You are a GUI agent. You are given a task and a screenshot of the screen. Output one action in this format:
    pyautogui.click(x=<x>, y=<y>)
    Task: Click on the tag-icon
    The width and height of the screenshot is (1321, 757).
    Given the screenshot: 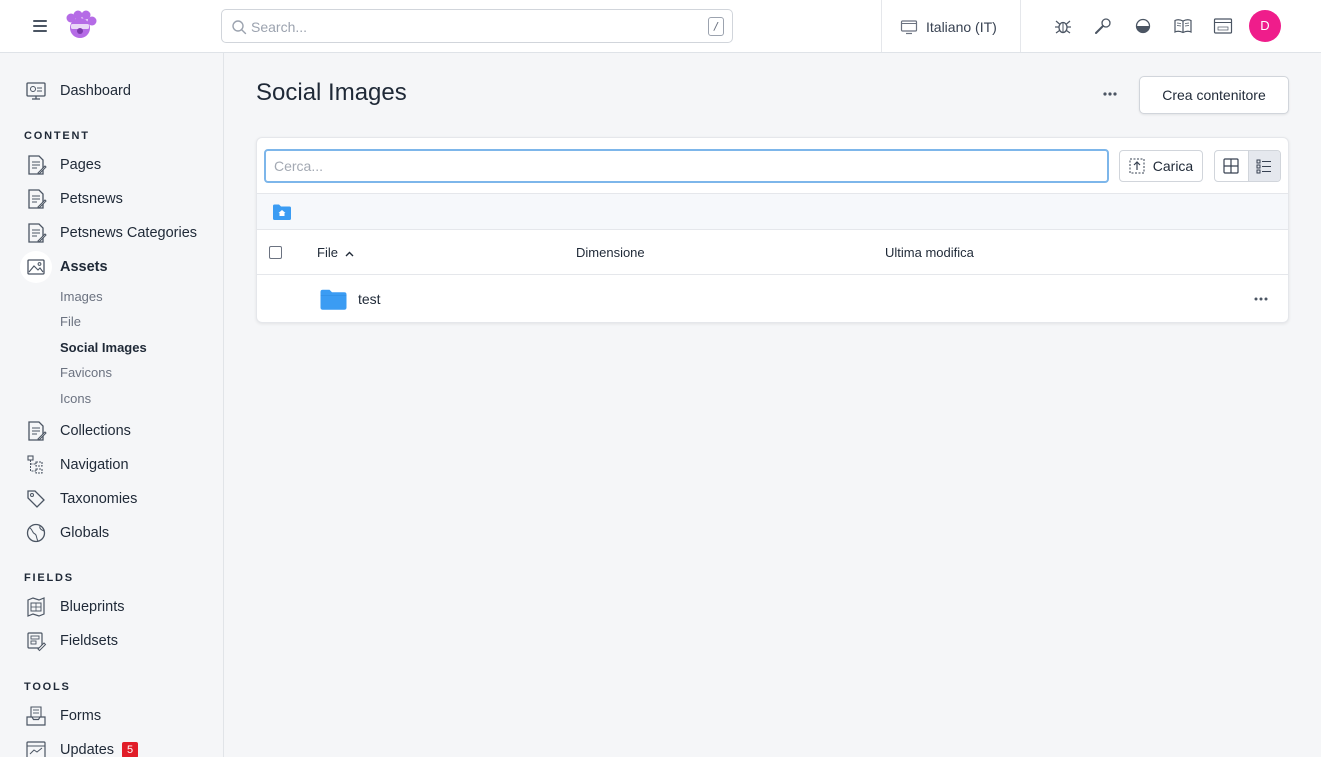 What is the action you would take?
    pyautogui.click(x=36, y=499)
    